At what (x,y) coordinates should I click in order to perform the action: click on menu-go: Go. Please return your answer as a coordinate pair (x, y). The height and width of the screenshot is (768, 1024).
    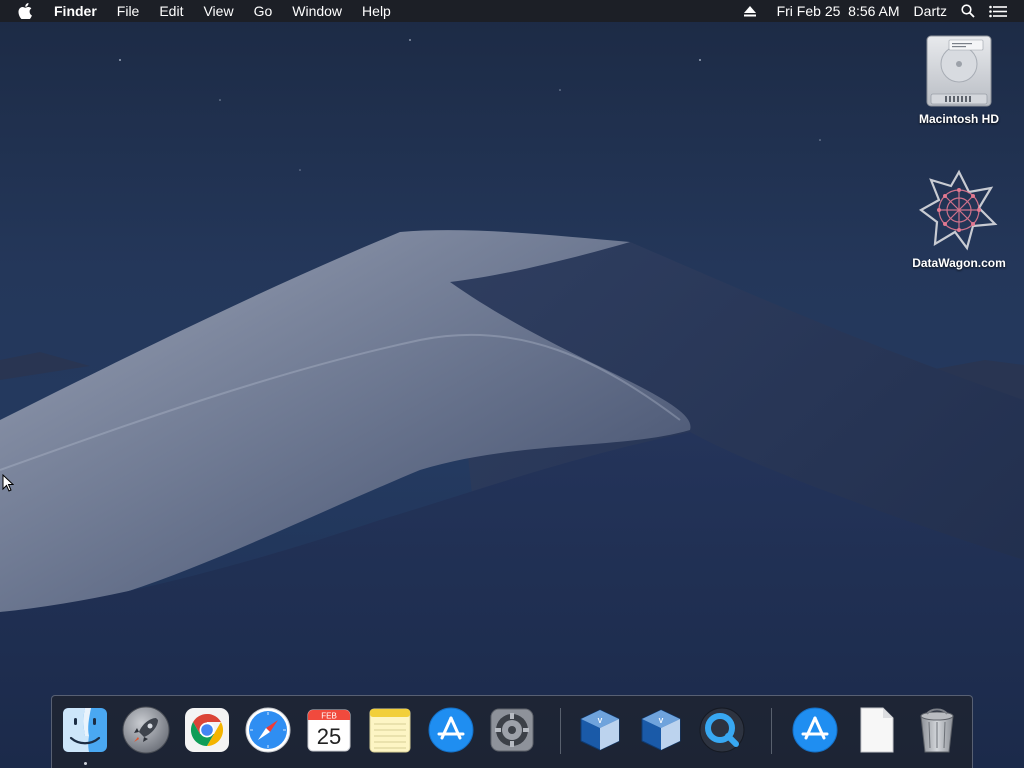
    Looking at the image, I should click on (263, 11).